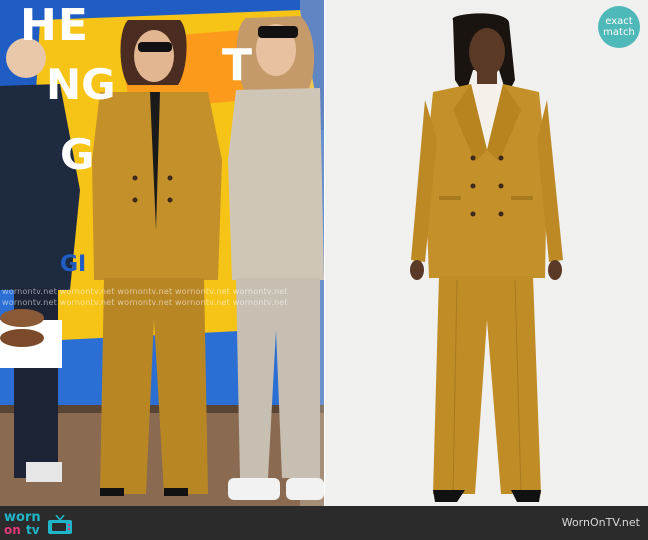 The height and width of the screenshot is (540, 648). What do you see at coordinates (12, 530) in the screenshot?
I see `logo-on-text: on` at bounding box center [12, 530].